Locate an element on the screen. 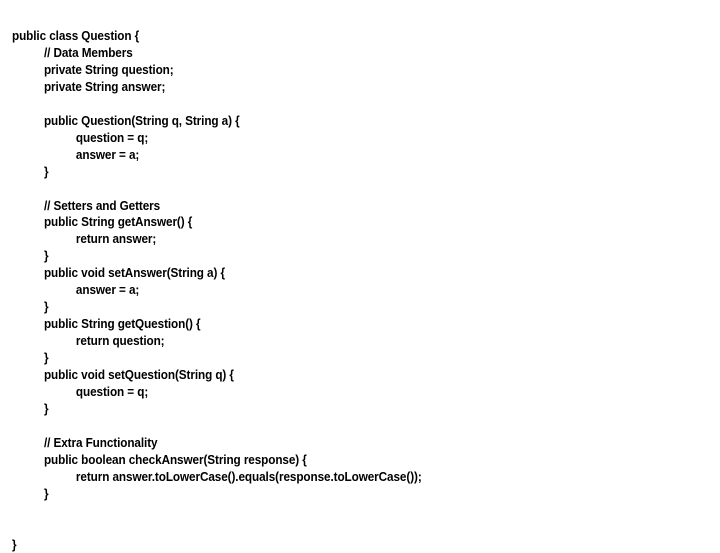 The width and height of the screenshot is (720, 553). code-line: return answer; is located at coordinates (116, 239).